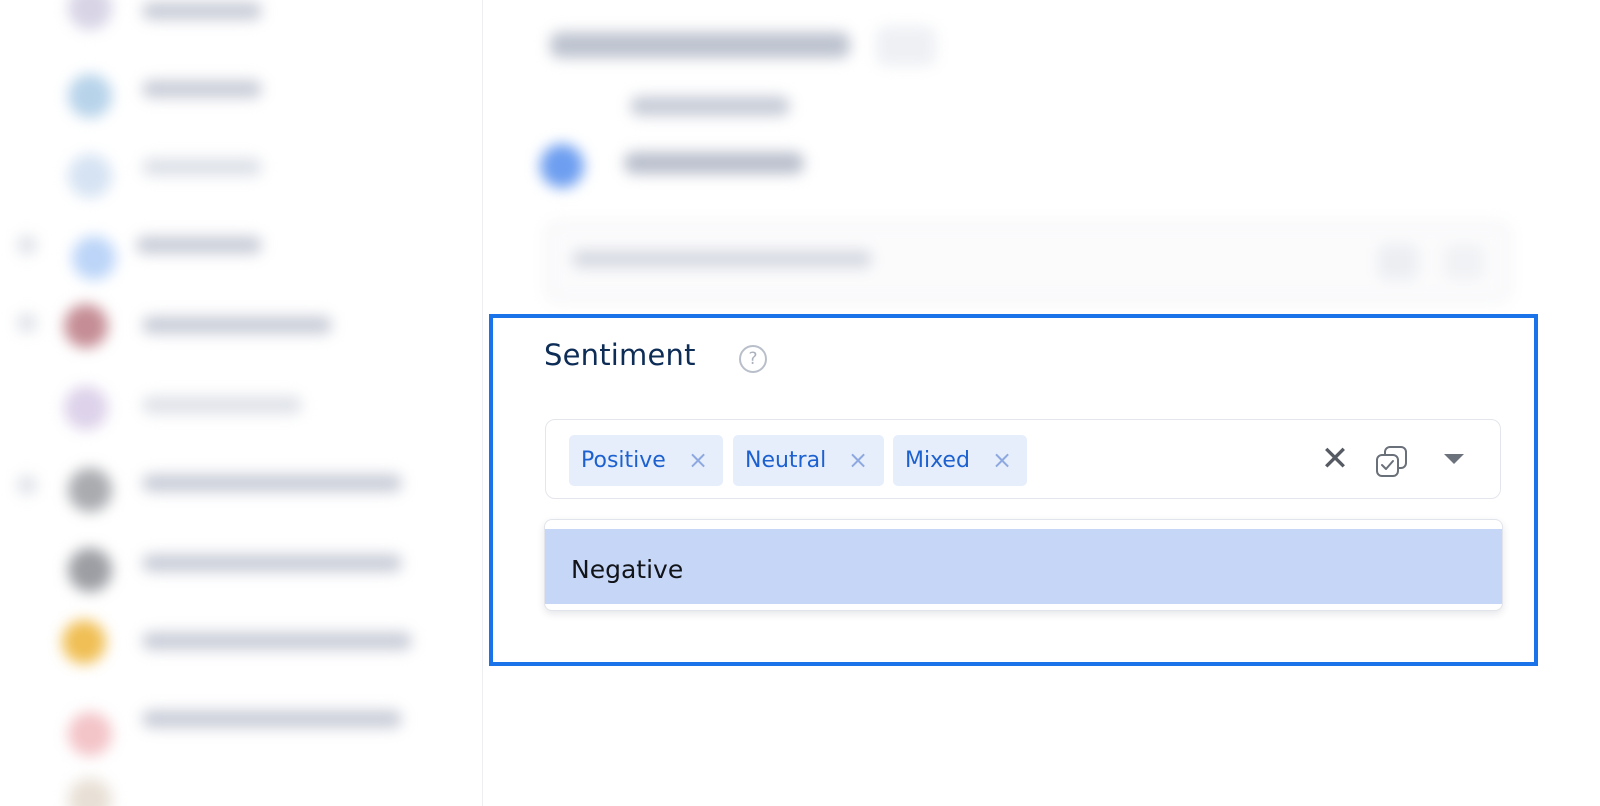 This screenshot has height=806, width=1600. Describe the element at coordinates (1028, 262) in the screenshot. I see `blurred-input-field` at that location.